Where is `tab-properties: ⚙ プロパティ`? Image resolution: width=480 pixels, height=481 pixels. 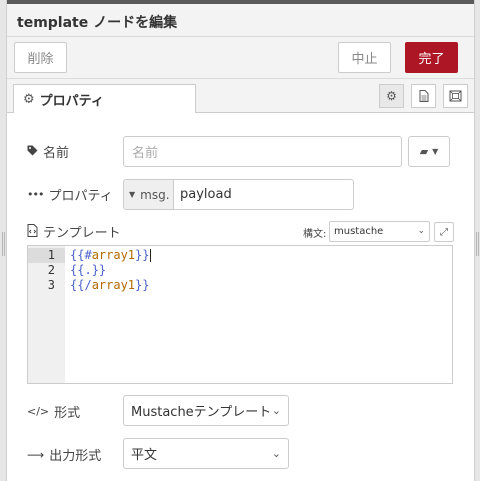
tab-properties: ⚙ プロパティ is located at coordinates (104, 99).